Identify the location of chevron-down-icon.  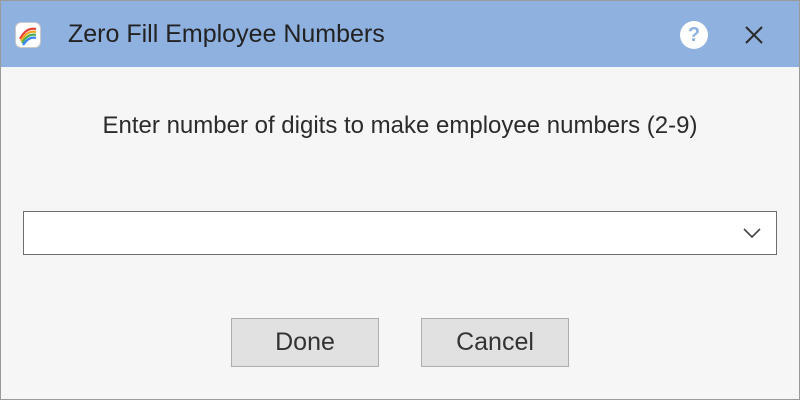
(752, 233).